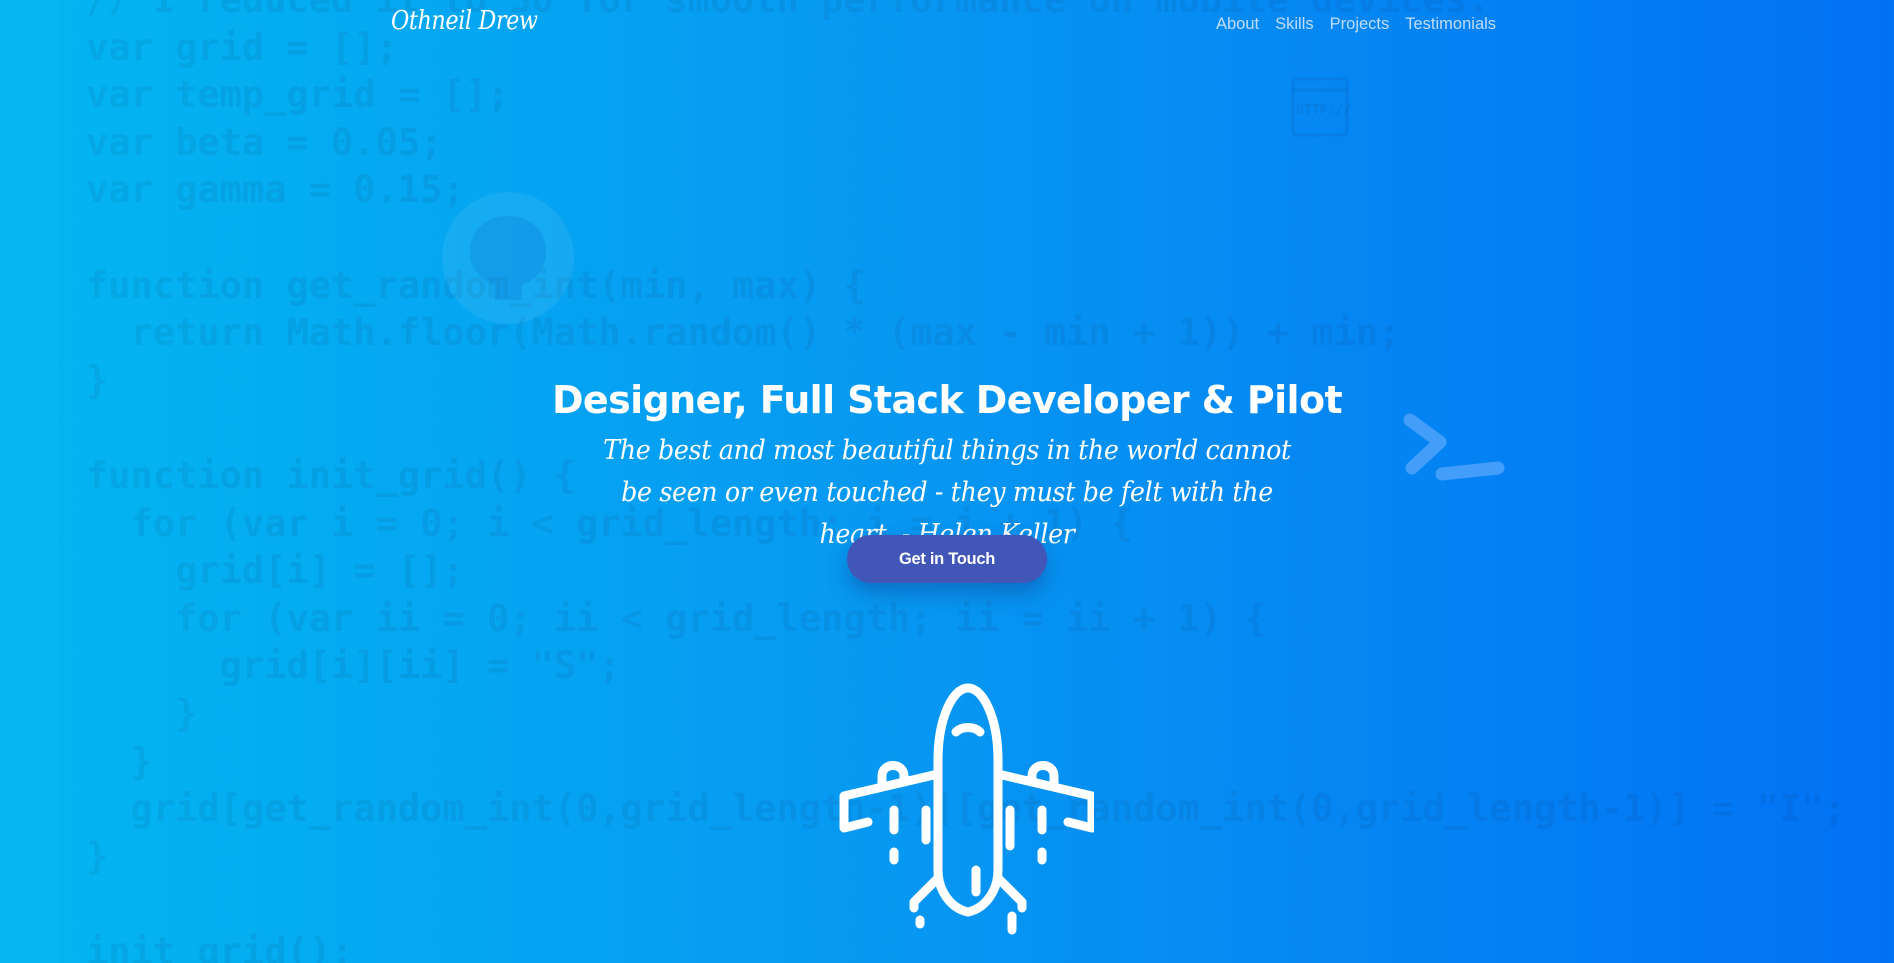  Describe the element at coordinates (1323, 110) in the screenshot. I see `http-icon-label: HTTP://` at that location.